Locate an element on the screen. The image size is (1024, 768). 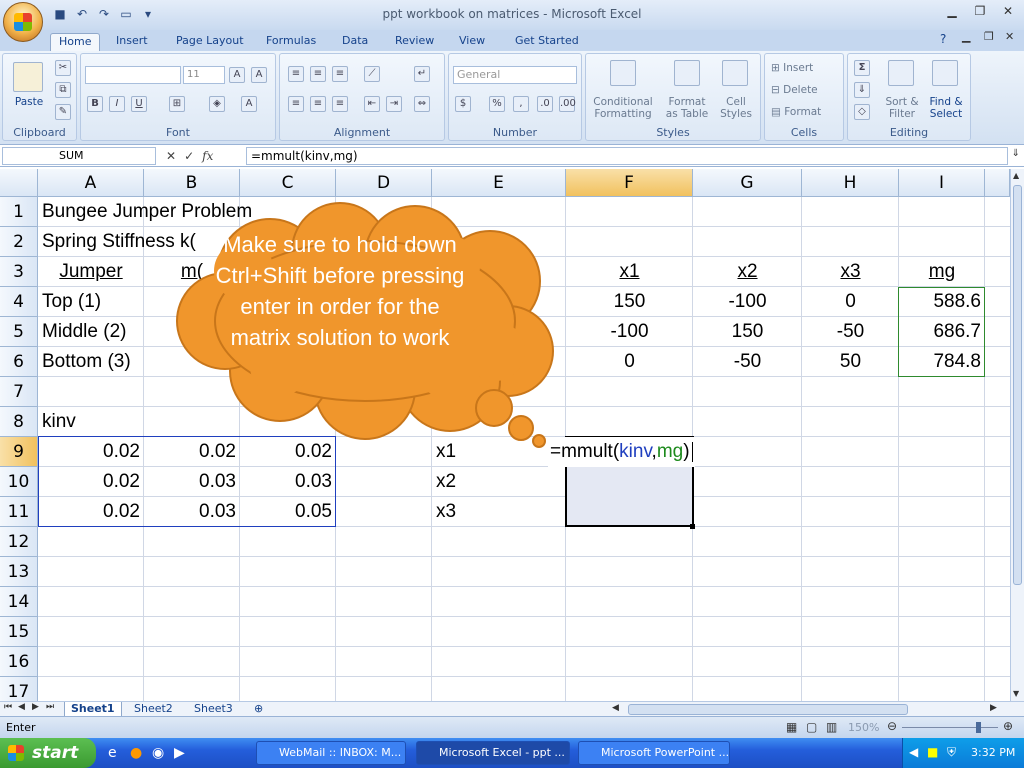
cell-a8: kinv is located at coordinates (59, 422).